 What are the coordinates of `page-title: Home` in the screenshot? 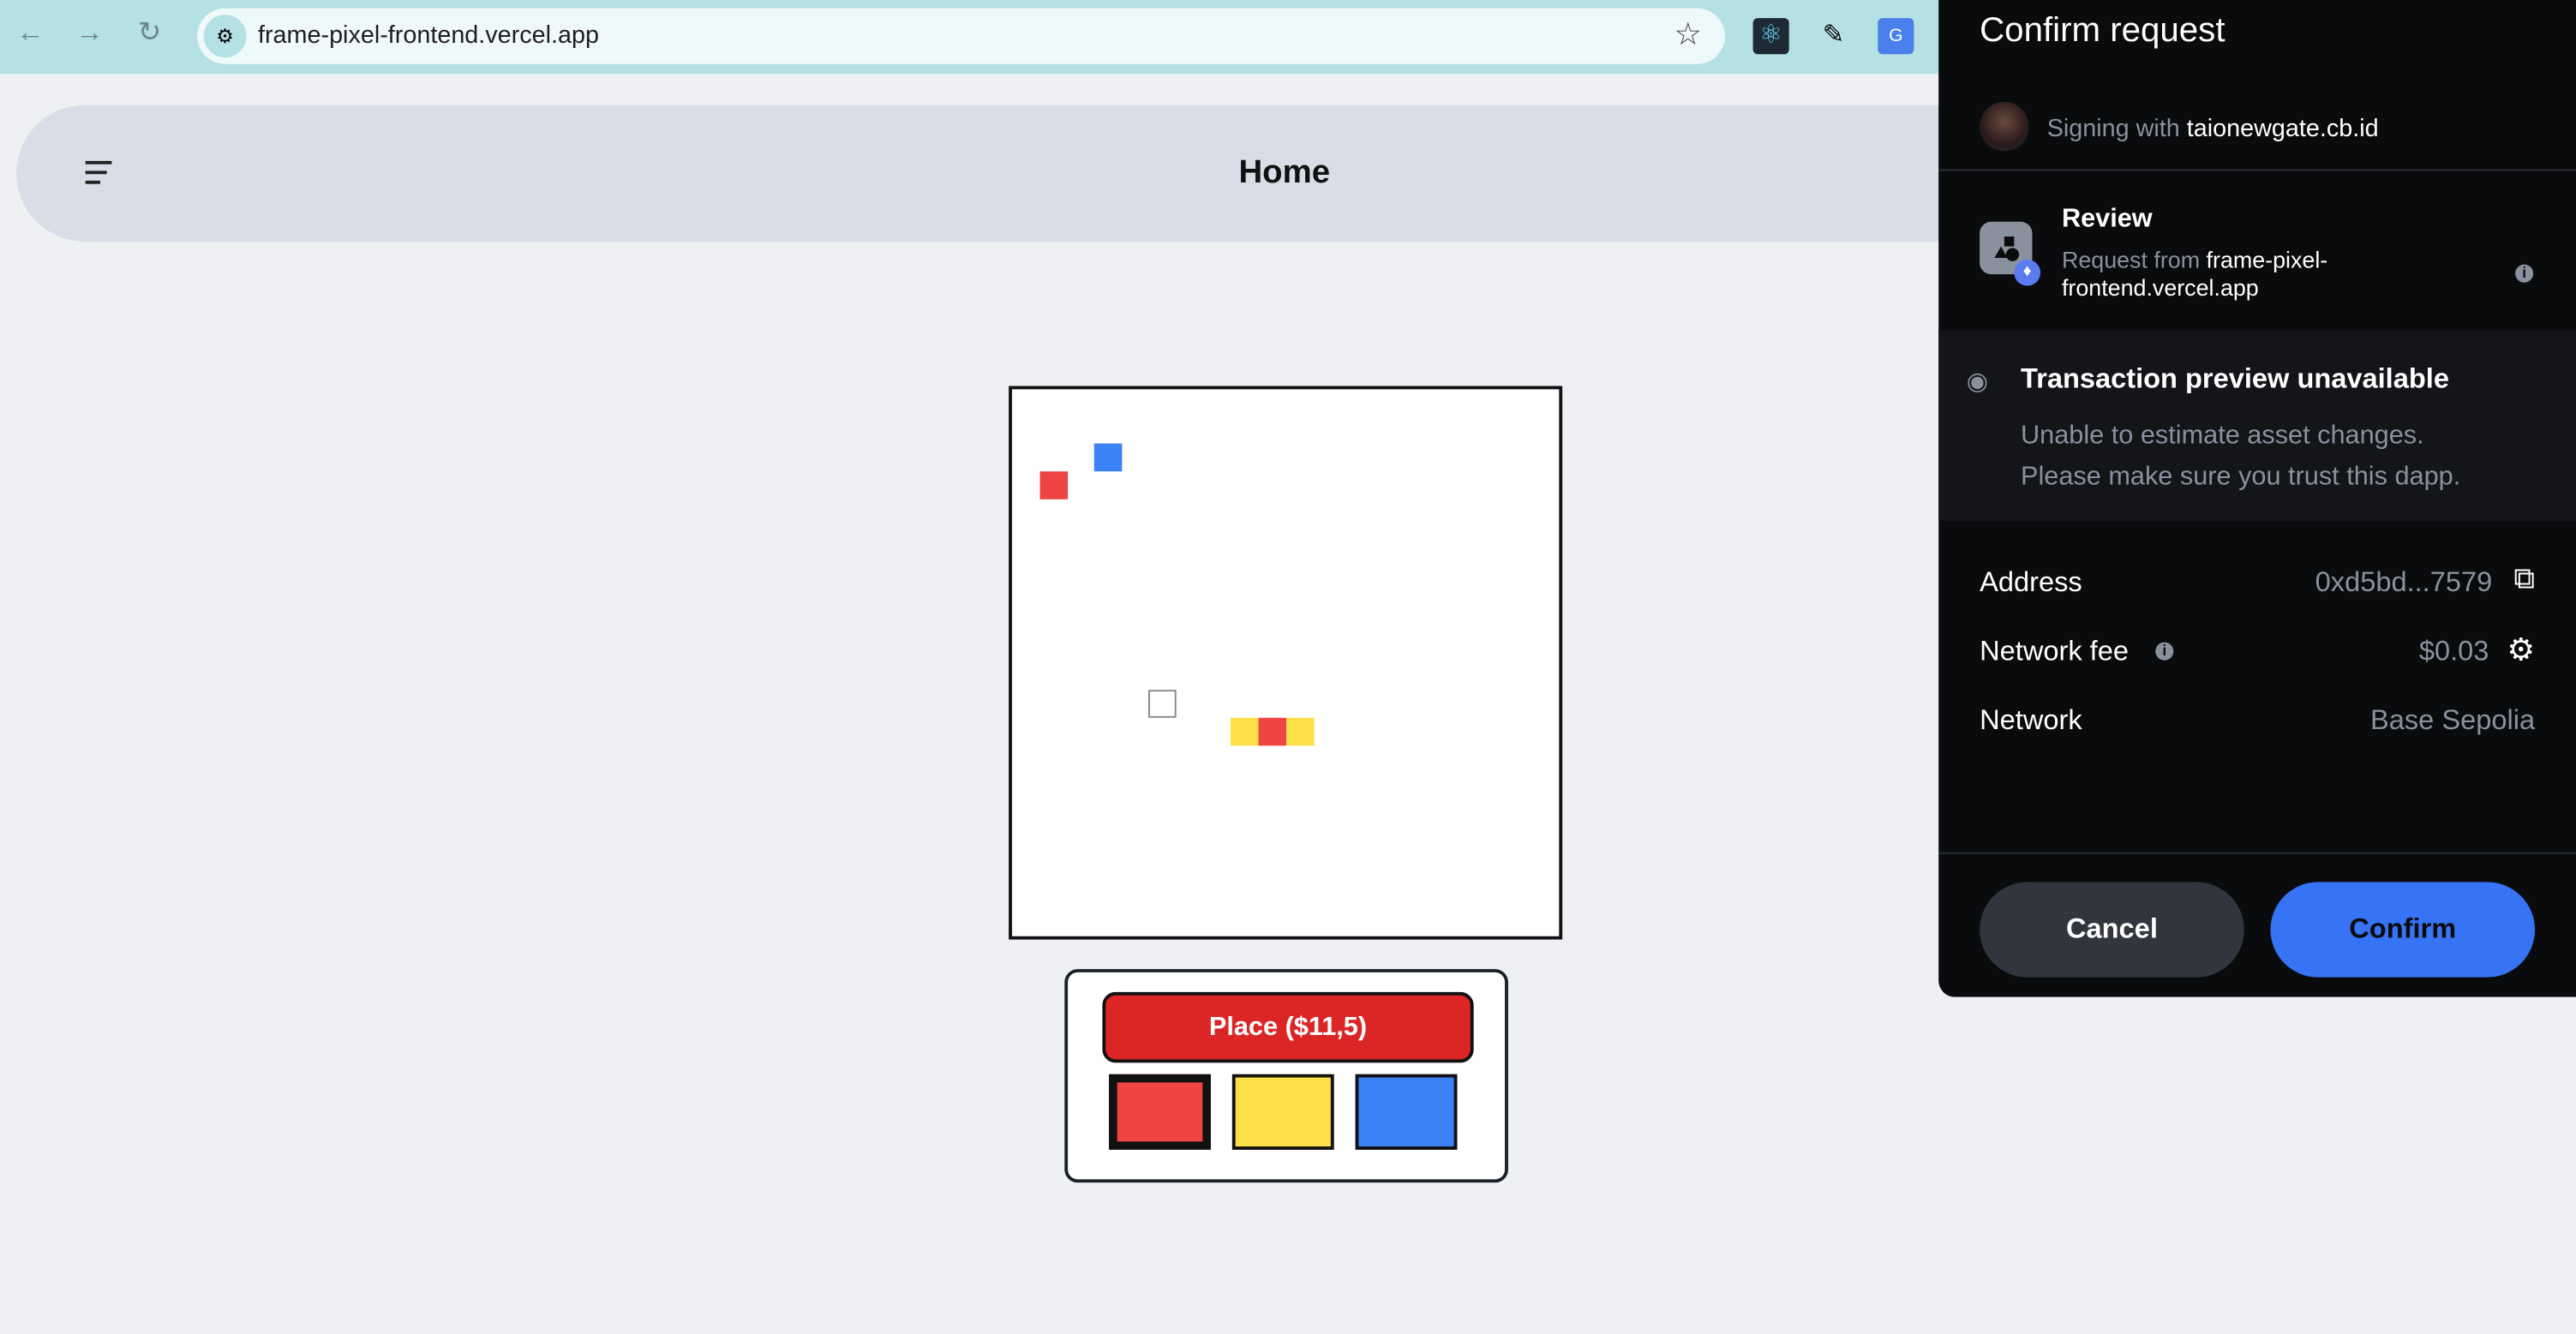 It's located at (1284, 172).